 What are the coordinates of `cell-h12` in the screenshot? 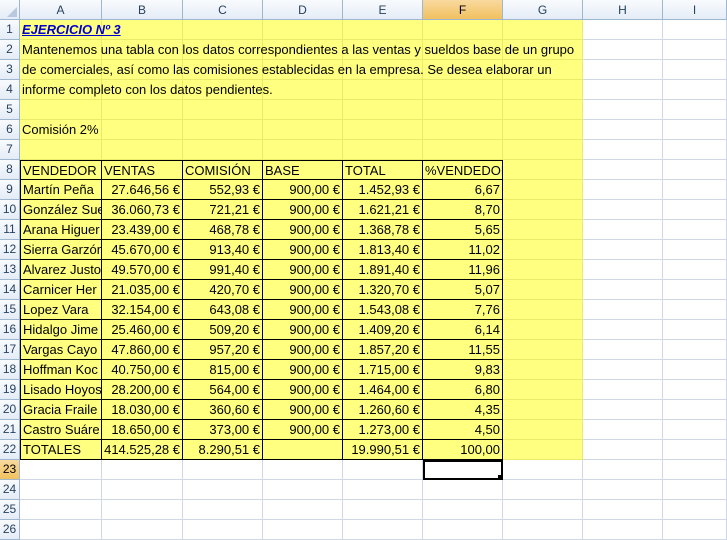 It's located at (623, 250).